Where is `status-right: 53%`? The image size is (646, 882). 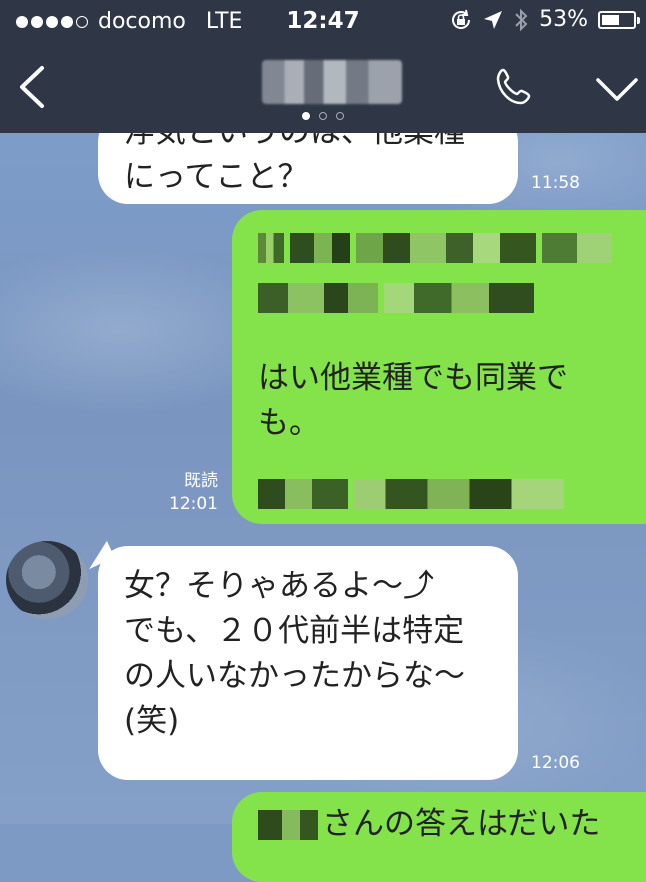
status-right: 53% is located at coordinates (544, 19).